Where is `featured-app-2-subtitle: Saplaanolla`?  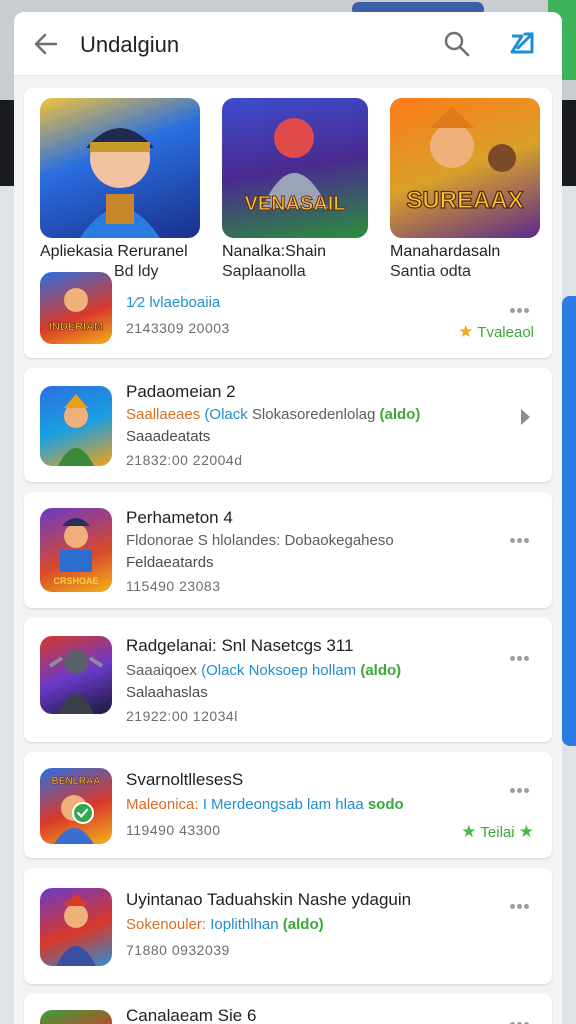
featured-app-2-subtitle: Saplaanolla is located at coordinates (264, 271).